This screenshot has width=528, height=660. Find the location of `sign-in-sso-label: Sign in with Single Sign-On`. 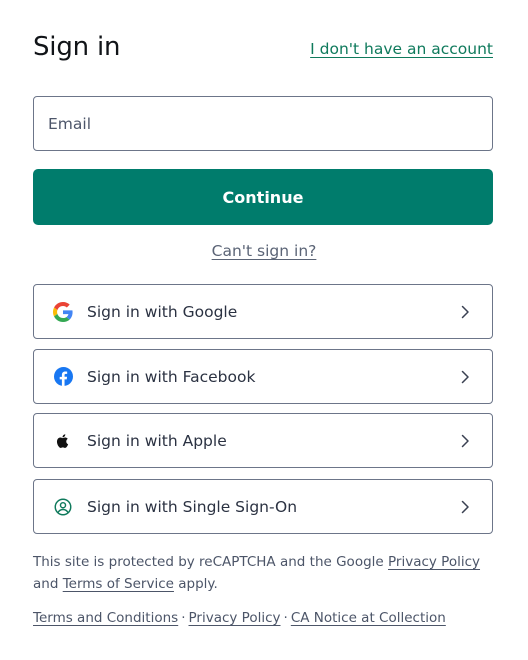

sign-in-sso-label: Sign in with Single Sign-On is located at coordinates (192, 506).